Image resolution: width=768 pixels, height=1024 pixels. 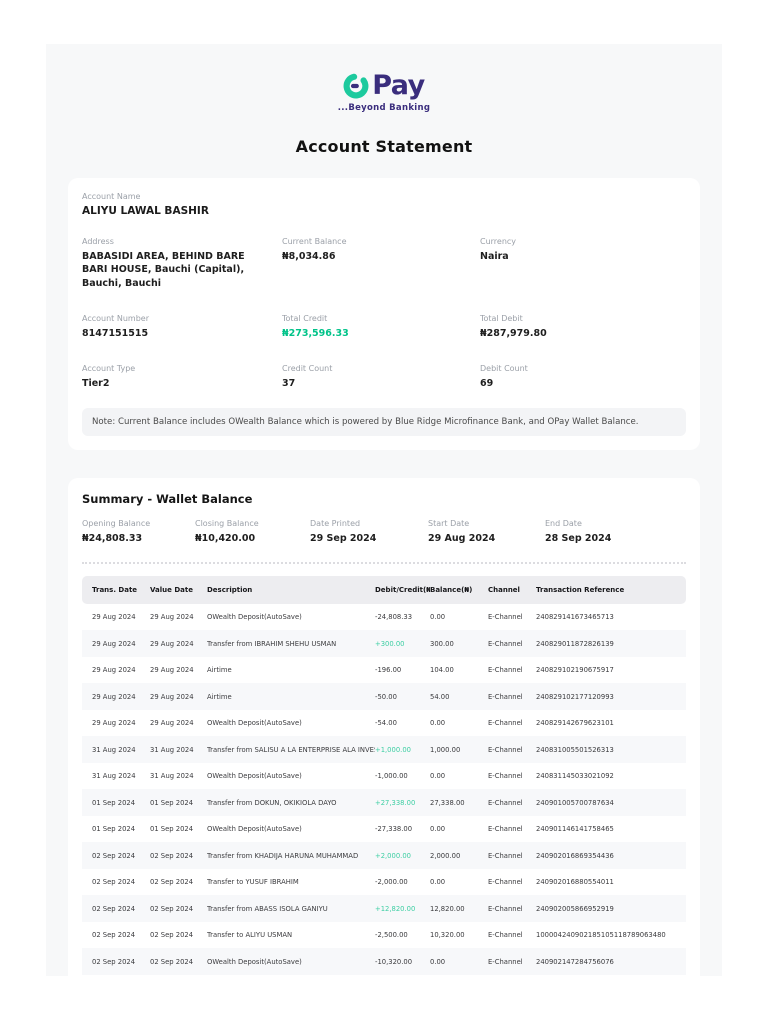 What do you see at coordinates (445, 749) in the screenshot?
I see `cell-balance: 1,000.00` at bounding box center [445, 749].